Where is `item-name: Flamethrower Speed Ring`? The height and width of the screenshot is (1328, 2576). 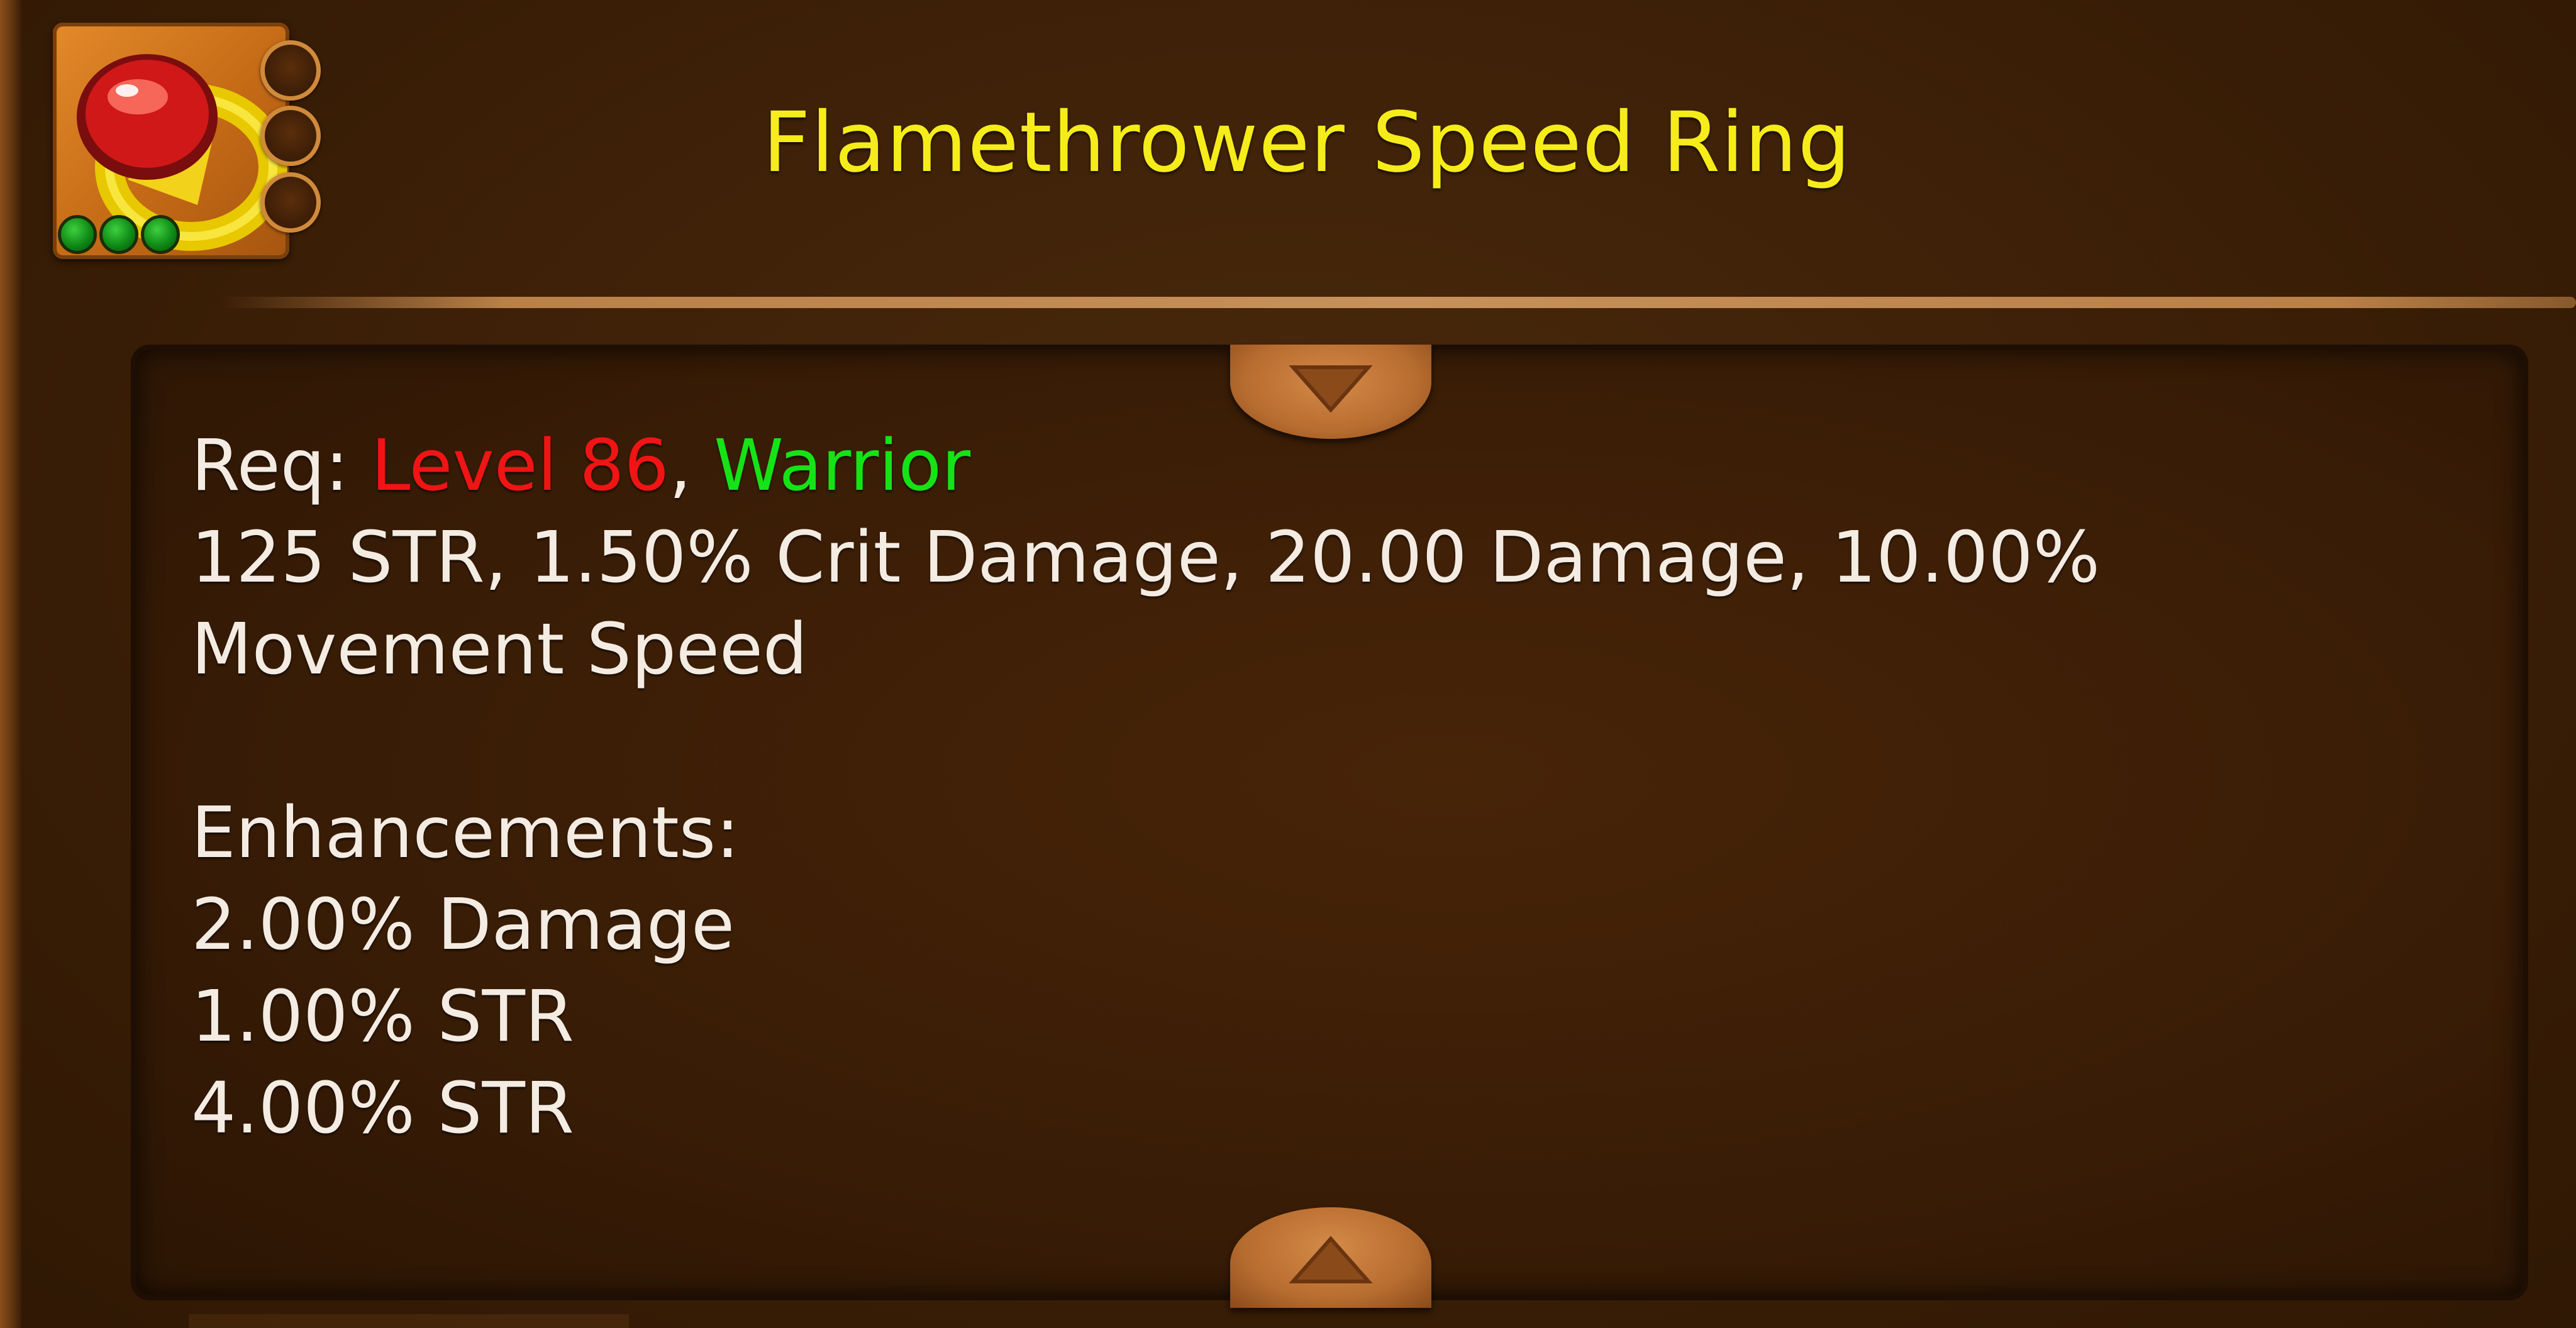 item-name: Flamethrower Speed Ring is located at coordinates (1307, 142).